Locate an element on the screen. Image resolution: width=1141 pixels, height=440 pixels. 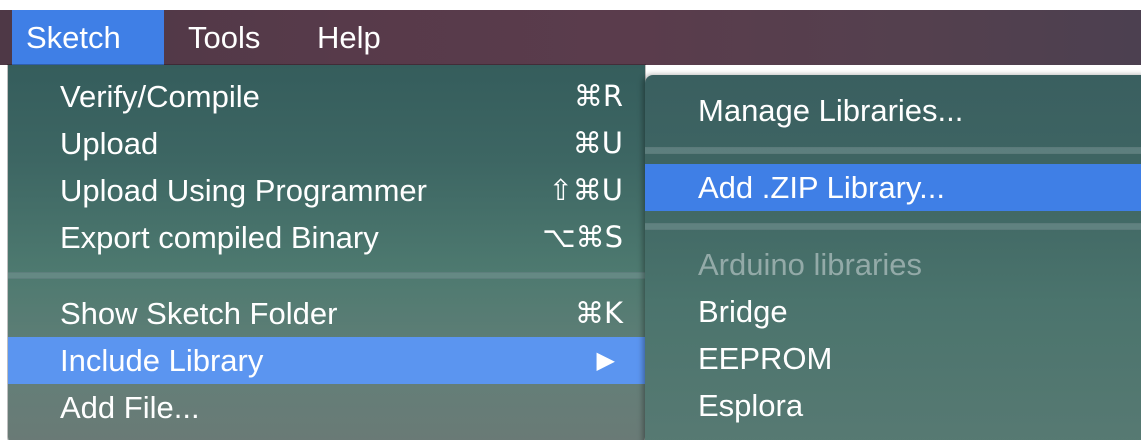
menu-item-upload-using-programmer: Upload Using Programmer ⇧⌘U is located at coordinates (326, 190).